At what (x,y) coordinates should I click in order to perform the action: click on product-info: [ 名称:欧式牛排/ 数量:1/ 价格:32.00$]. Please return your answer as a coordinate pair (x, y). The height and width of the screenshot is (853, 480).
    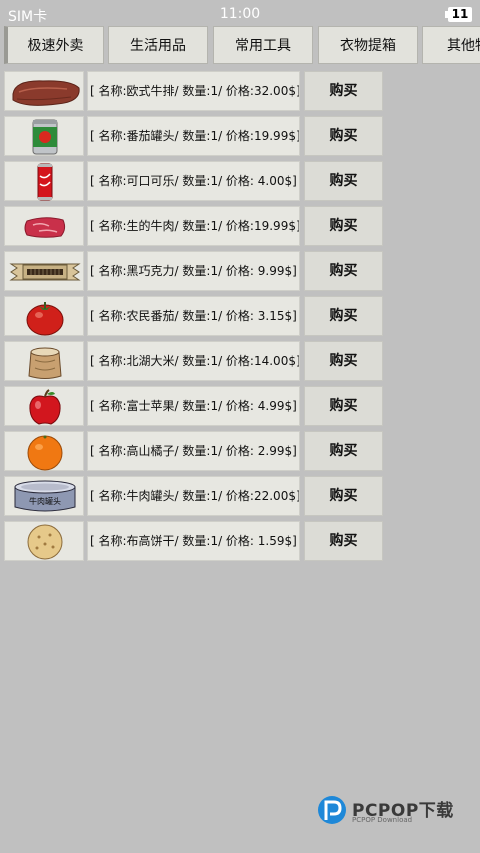
    Looking at the image, I should click on (193, 91).